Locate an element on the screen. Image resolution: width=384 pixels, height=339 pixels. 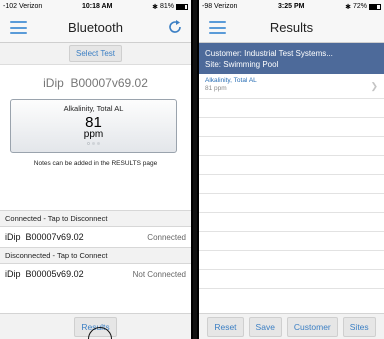
save-button: Save is located at coordinates (265, 326).